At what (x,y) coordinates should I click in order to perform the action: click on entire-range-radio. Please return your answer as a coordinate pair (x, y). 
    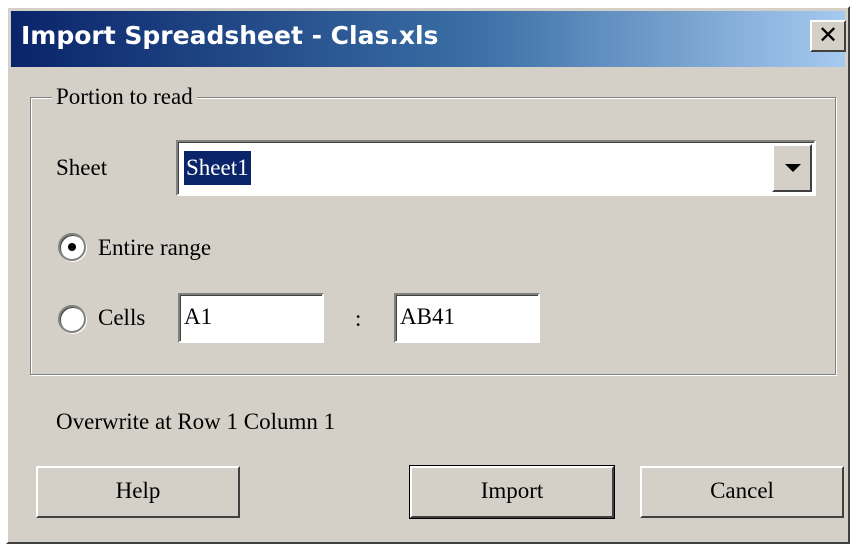
    Looking at the image, I should click on (72, 247).